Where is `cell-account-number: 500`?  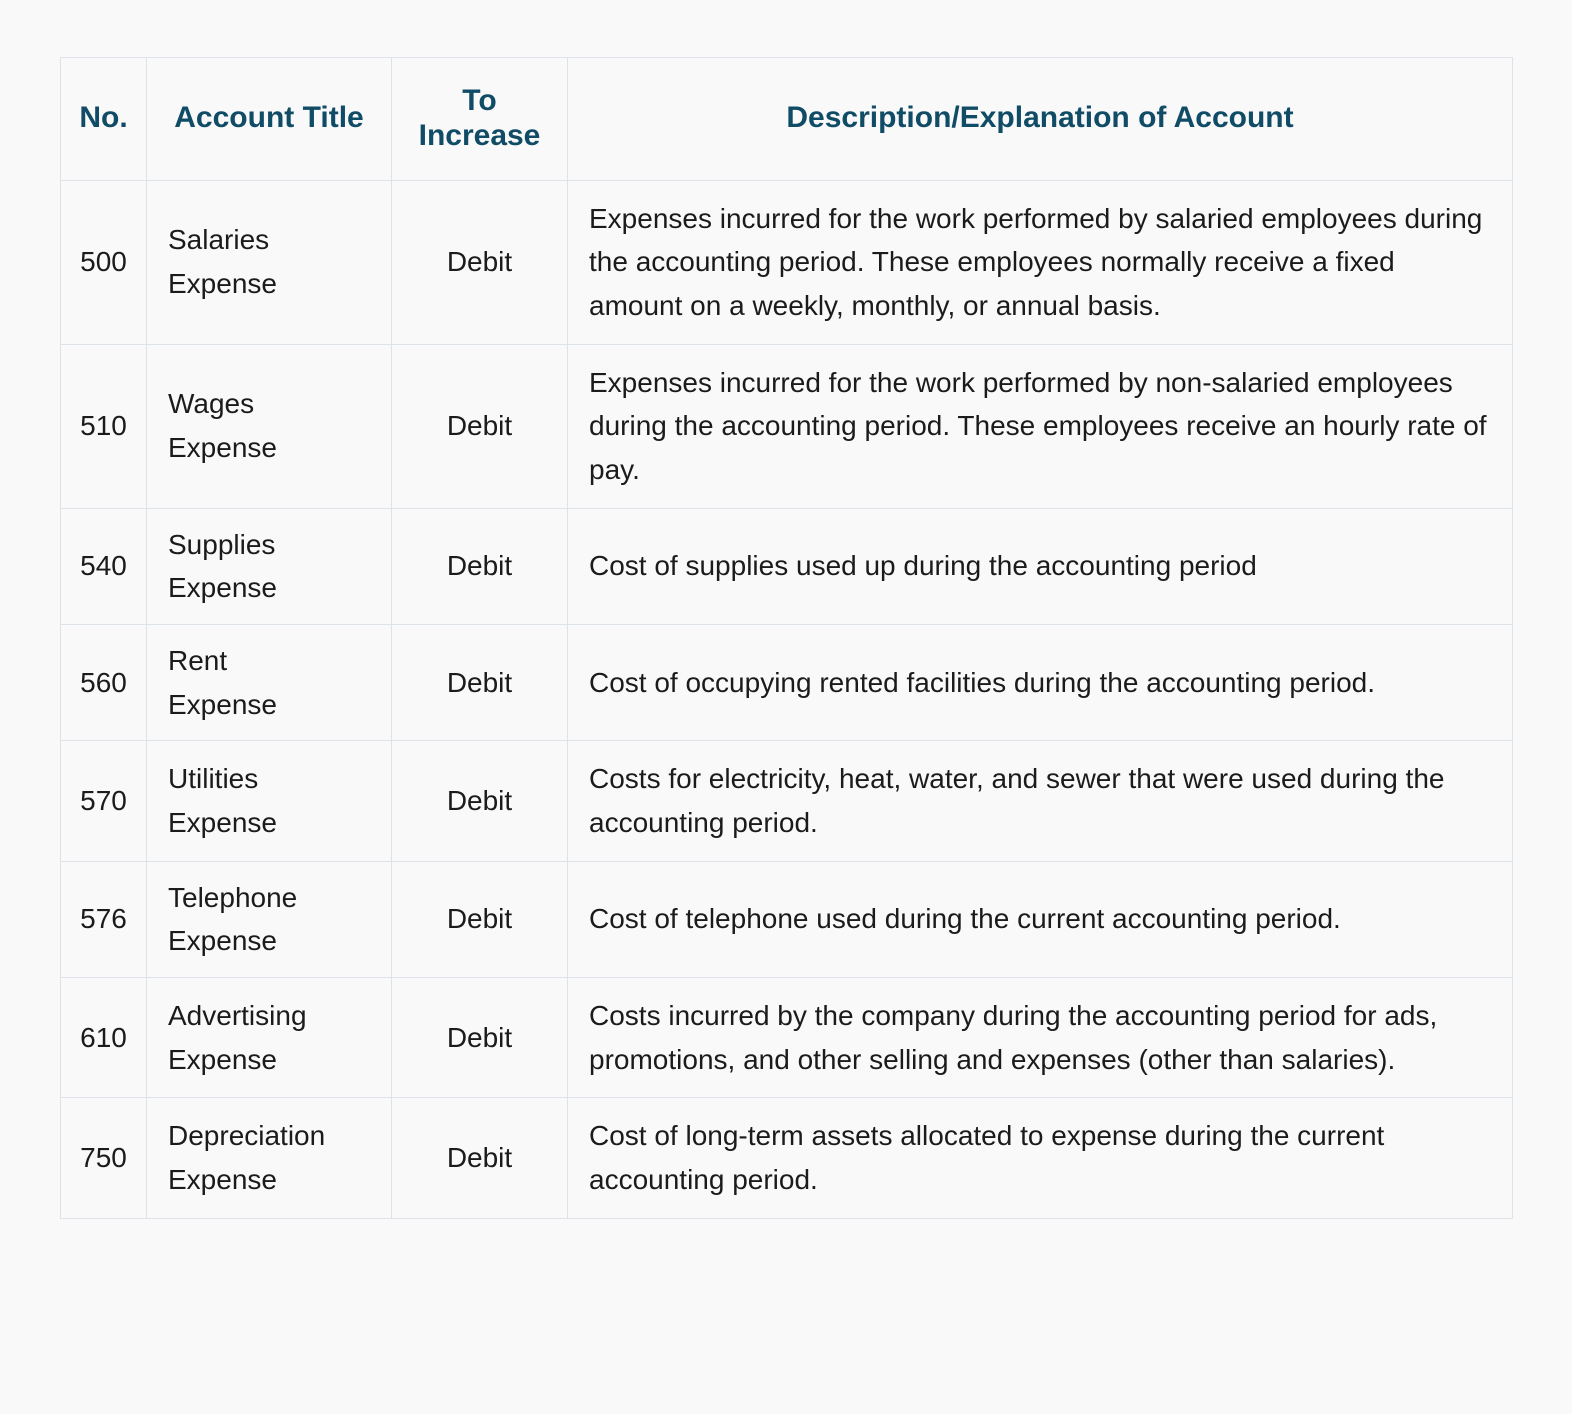 cell-account-number: 500 is located at coordinates (103, 262).